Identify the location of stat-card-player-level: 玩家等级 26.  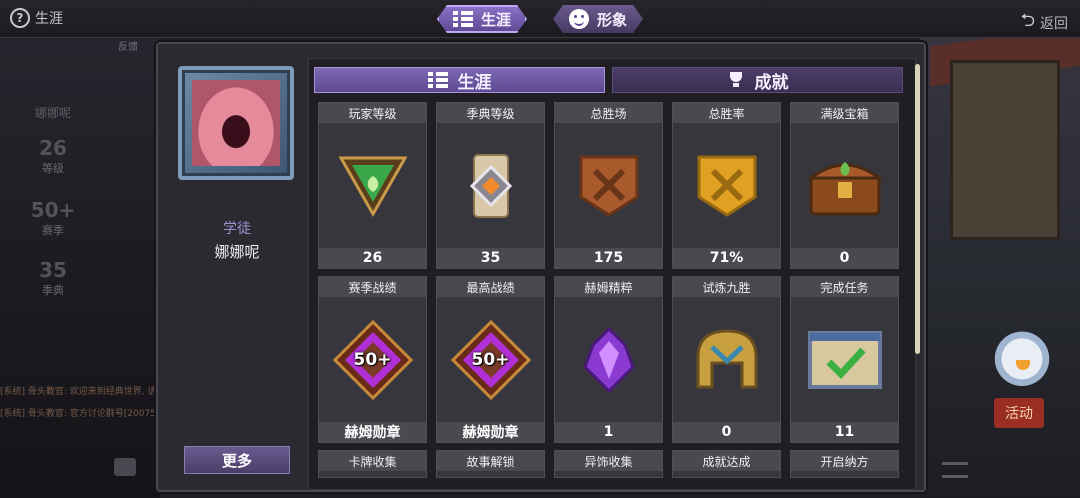
(372, 185).